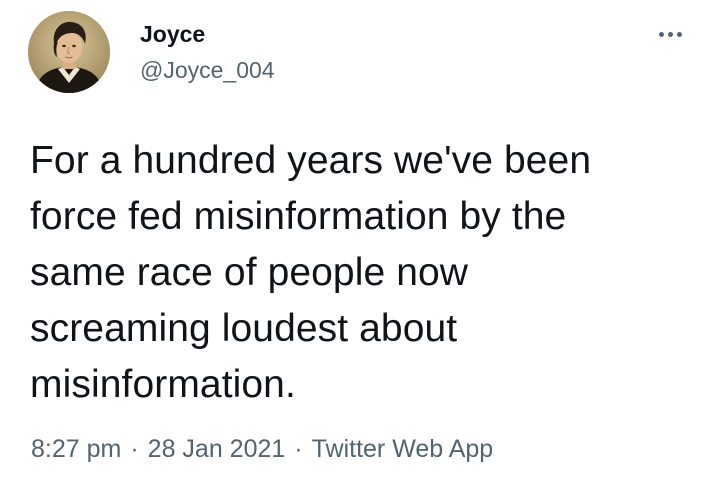  What do you see at coordinates (76, 449) in the screenshot?
I see `tweet-time: 8:27 pm` at bounding box center [76, 449].